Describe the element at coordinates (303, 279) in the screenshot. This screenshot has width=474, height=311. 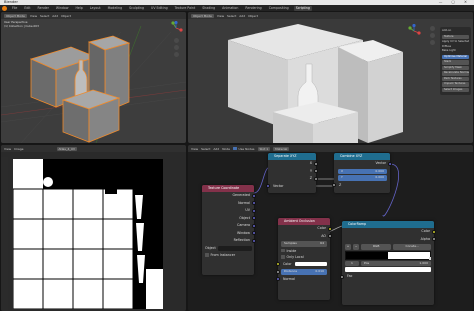
I see `input-normal: Normal` at that location.